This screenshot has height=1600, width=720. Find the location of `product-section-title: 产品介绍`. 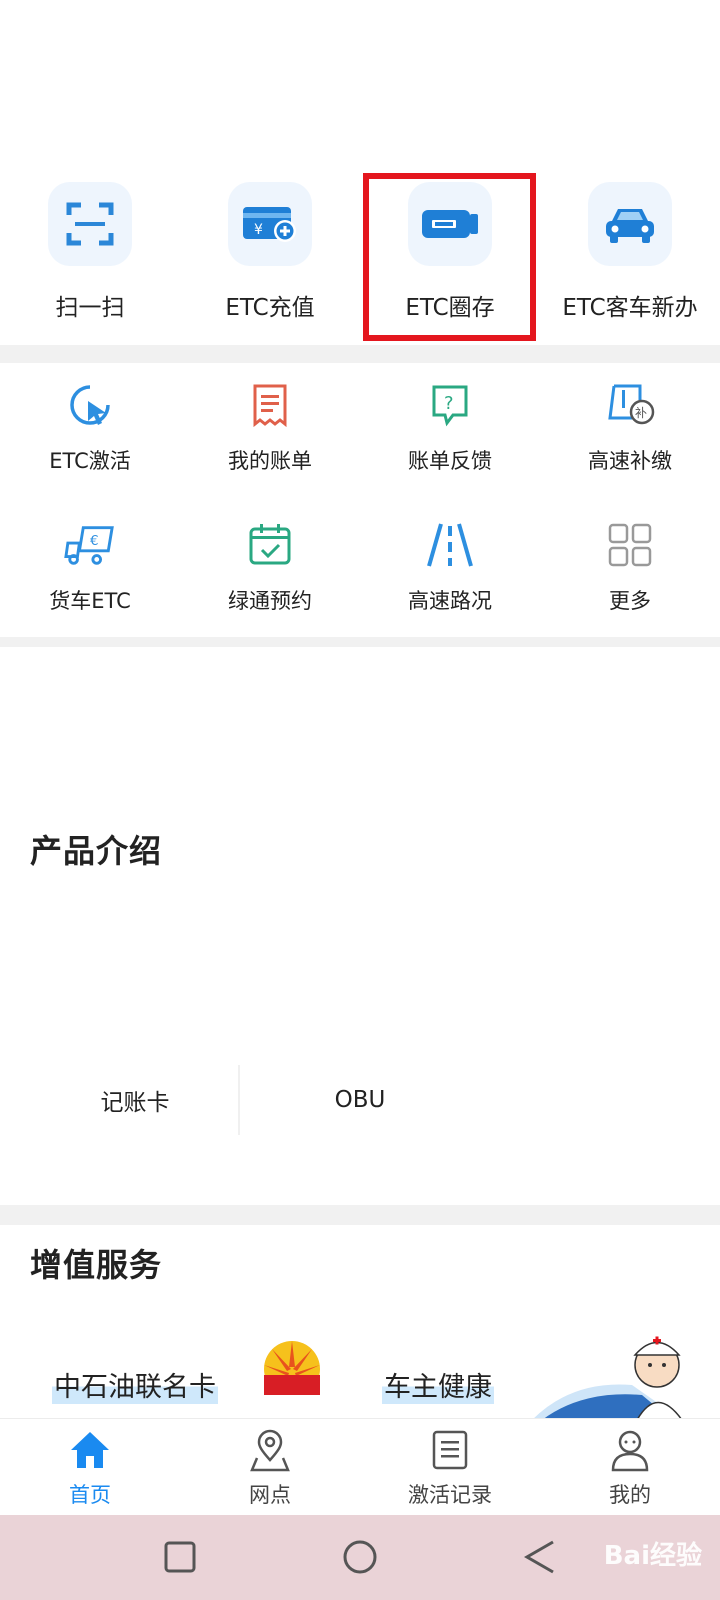

product-section-title: 产品介绍 is located at coordinates (96, 851).